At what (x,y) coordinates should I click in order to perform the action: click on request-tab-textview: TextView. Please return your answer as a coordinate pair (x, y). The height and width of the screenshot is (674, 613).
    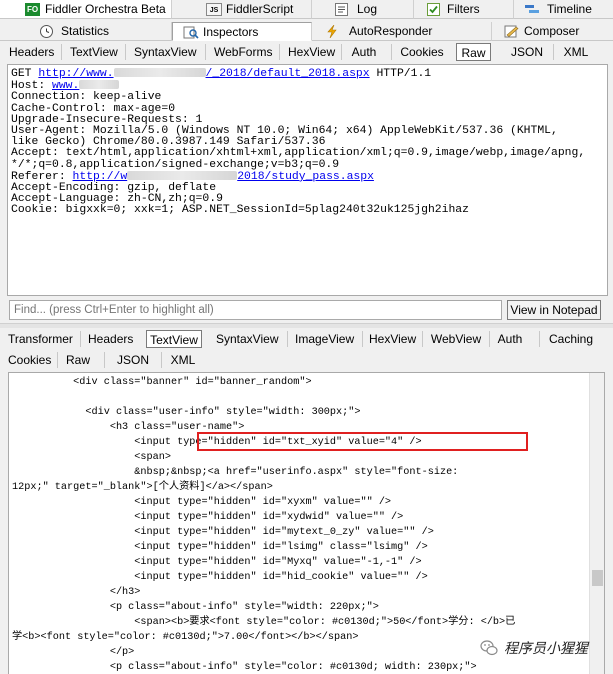
    Looking at the image, I should click on (94, 52).